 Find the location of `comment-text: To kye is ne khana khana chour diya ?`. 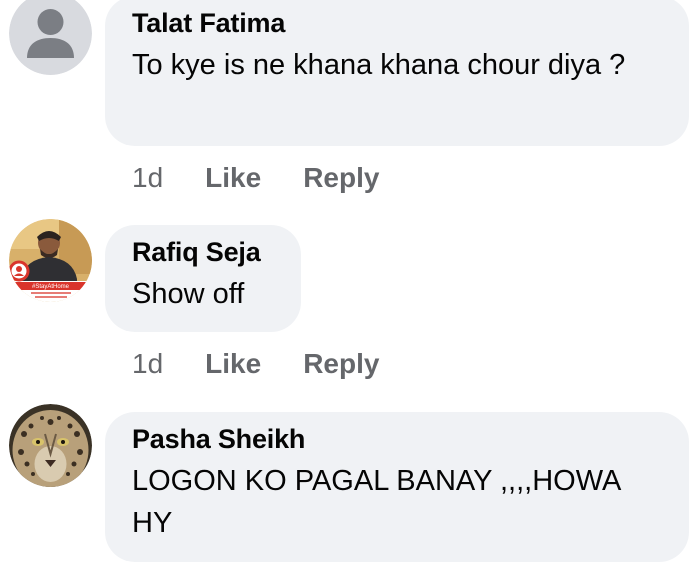

comment-text: To kye is ne khana khana chour diya ? is located at coordinates (379, 65).